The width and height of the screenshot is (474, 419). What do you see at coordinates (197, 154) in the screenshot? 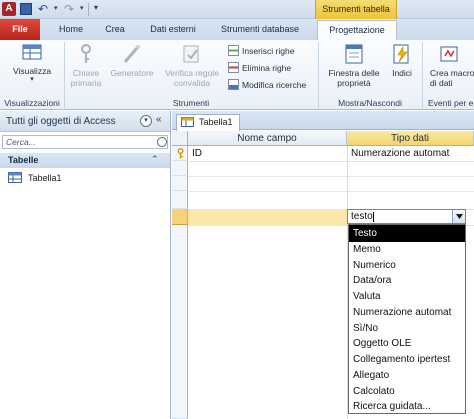
I see `field-name-cell: ID` at bounding box center [197, 154].